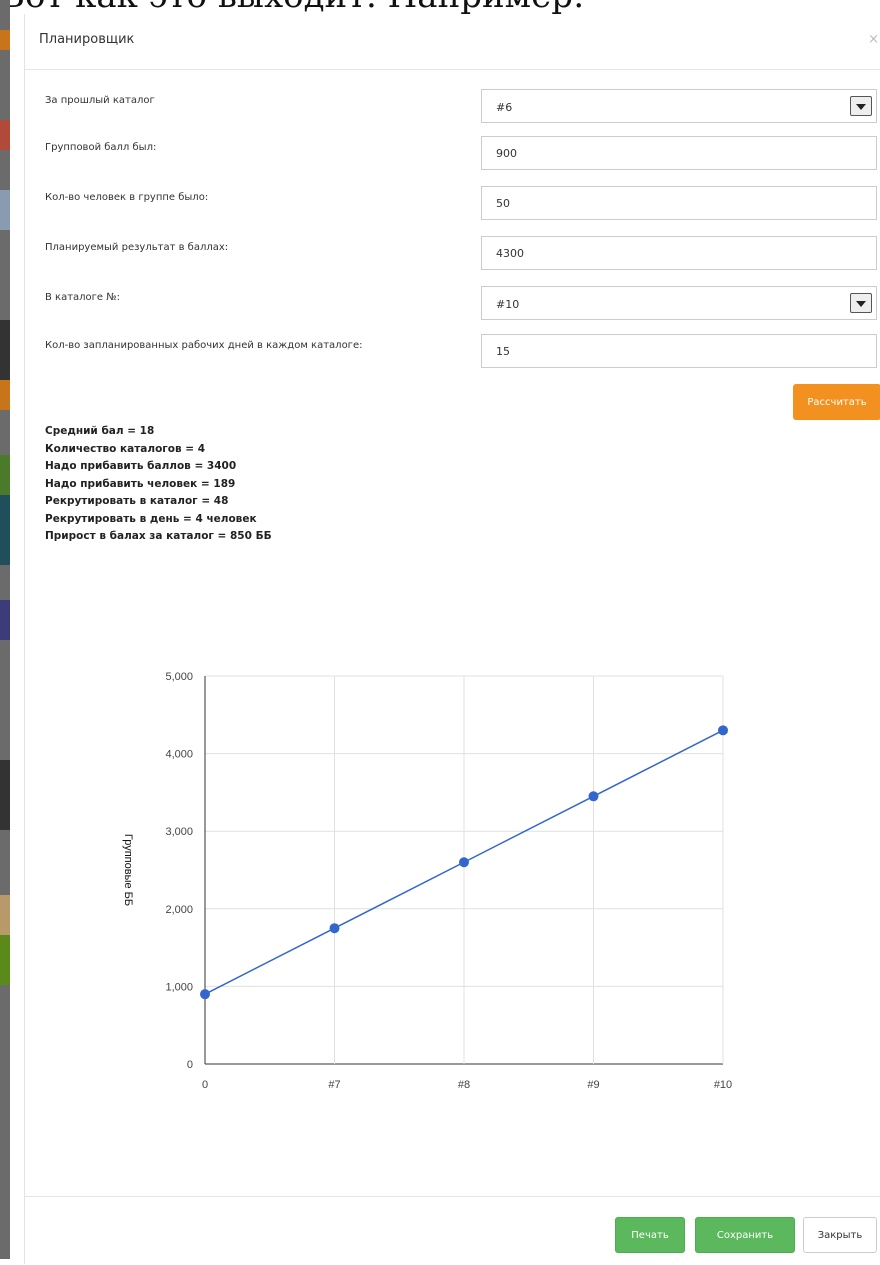 The height and width of the screenshot is (1265, 880). Describe the element at coordinates (679, 203) in the screenshot. I see `people-count-input` at that location.